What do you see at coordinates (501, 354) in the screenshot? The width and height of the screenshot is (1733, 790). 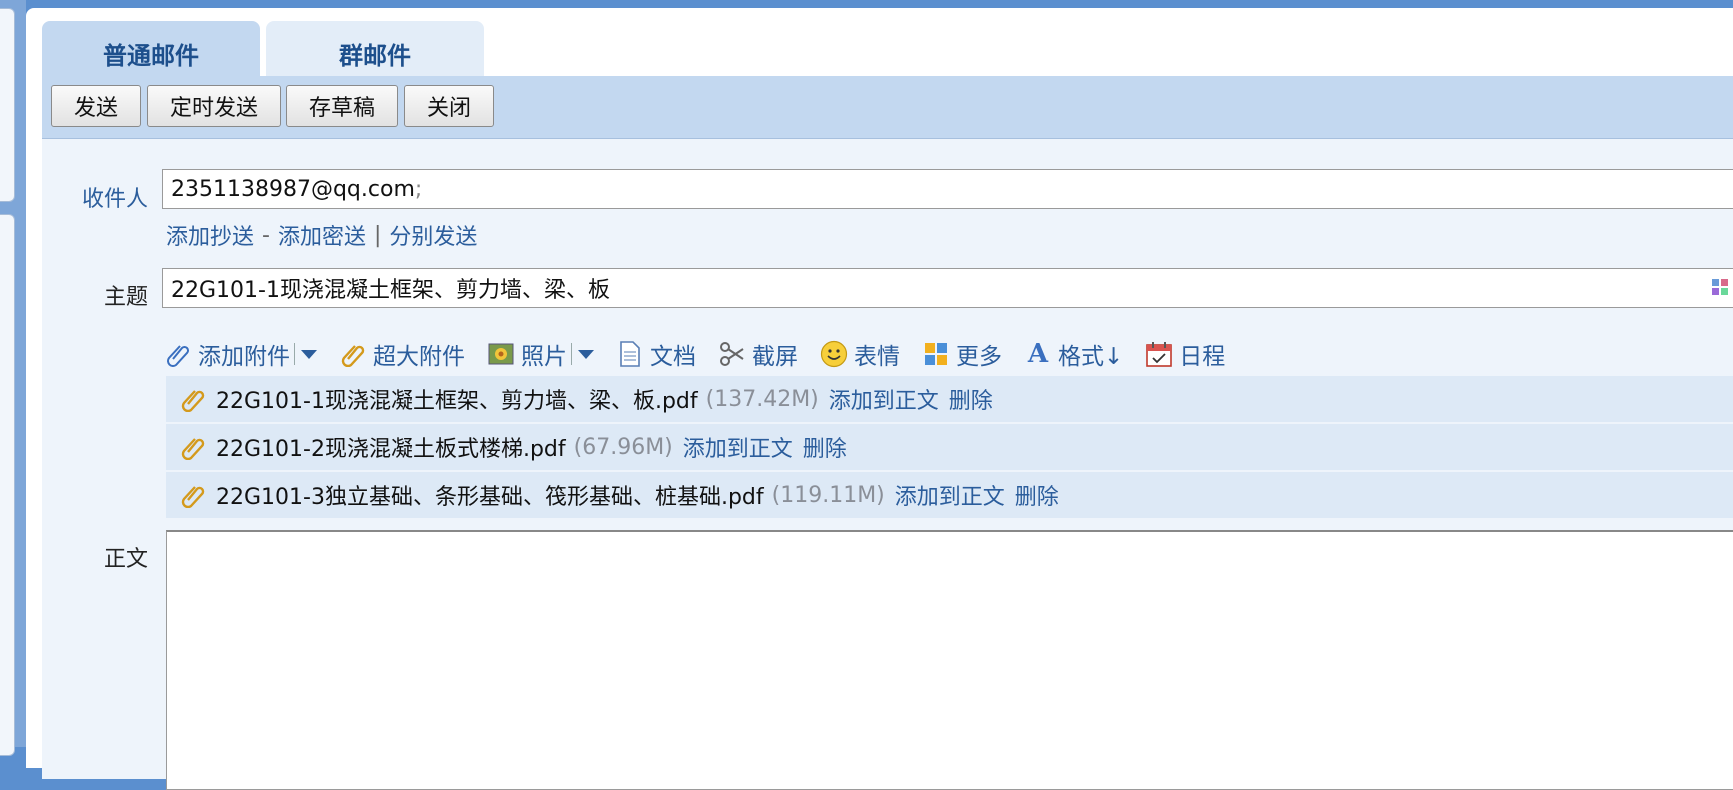 I see `photo-icon` at bounding box center [501, 354].